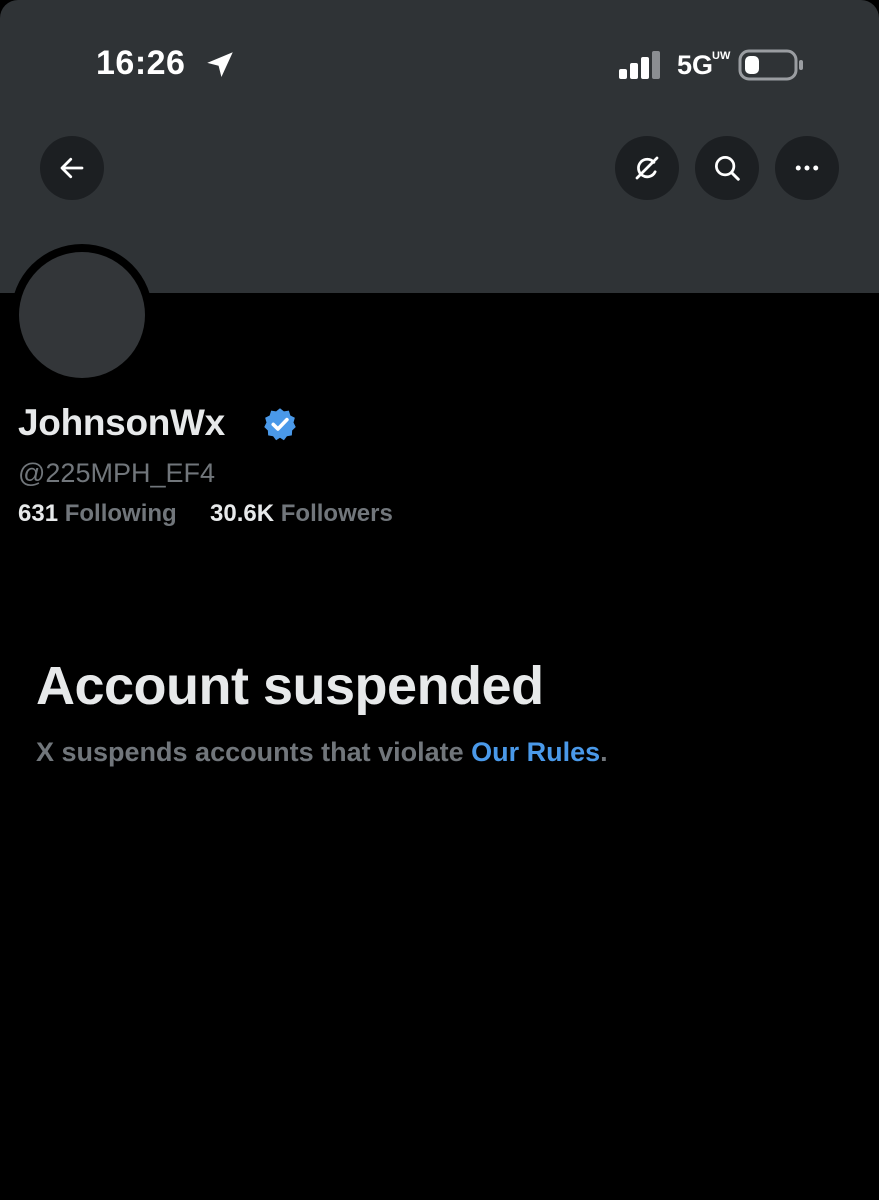 This screenshot has height=1200, width=879. Describe the element at coordinates (604, 752) in the screenshot. I see `suspension-message-suffix: .` at that location.